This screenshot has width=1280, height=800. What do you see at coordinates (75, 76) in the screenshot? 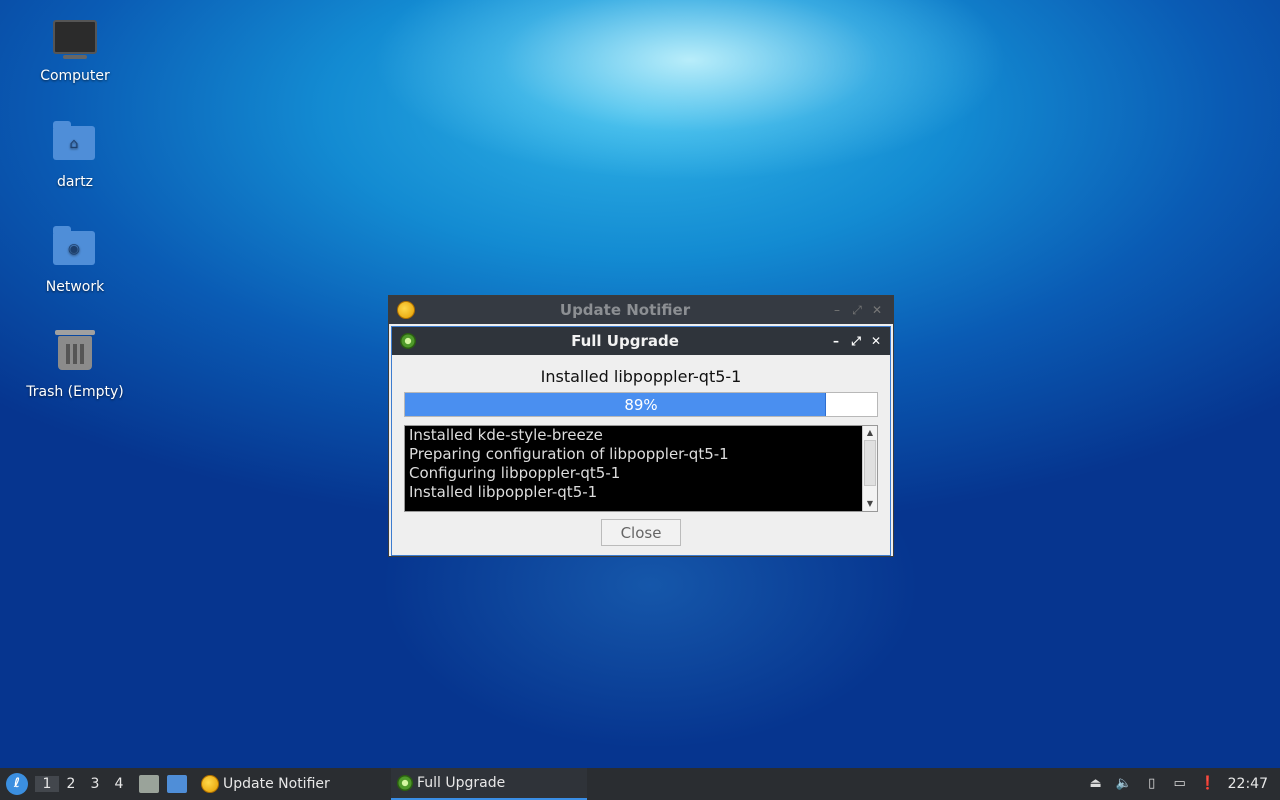
I see `desktop-icon-label: Computer` at bounding box center [75, 76].